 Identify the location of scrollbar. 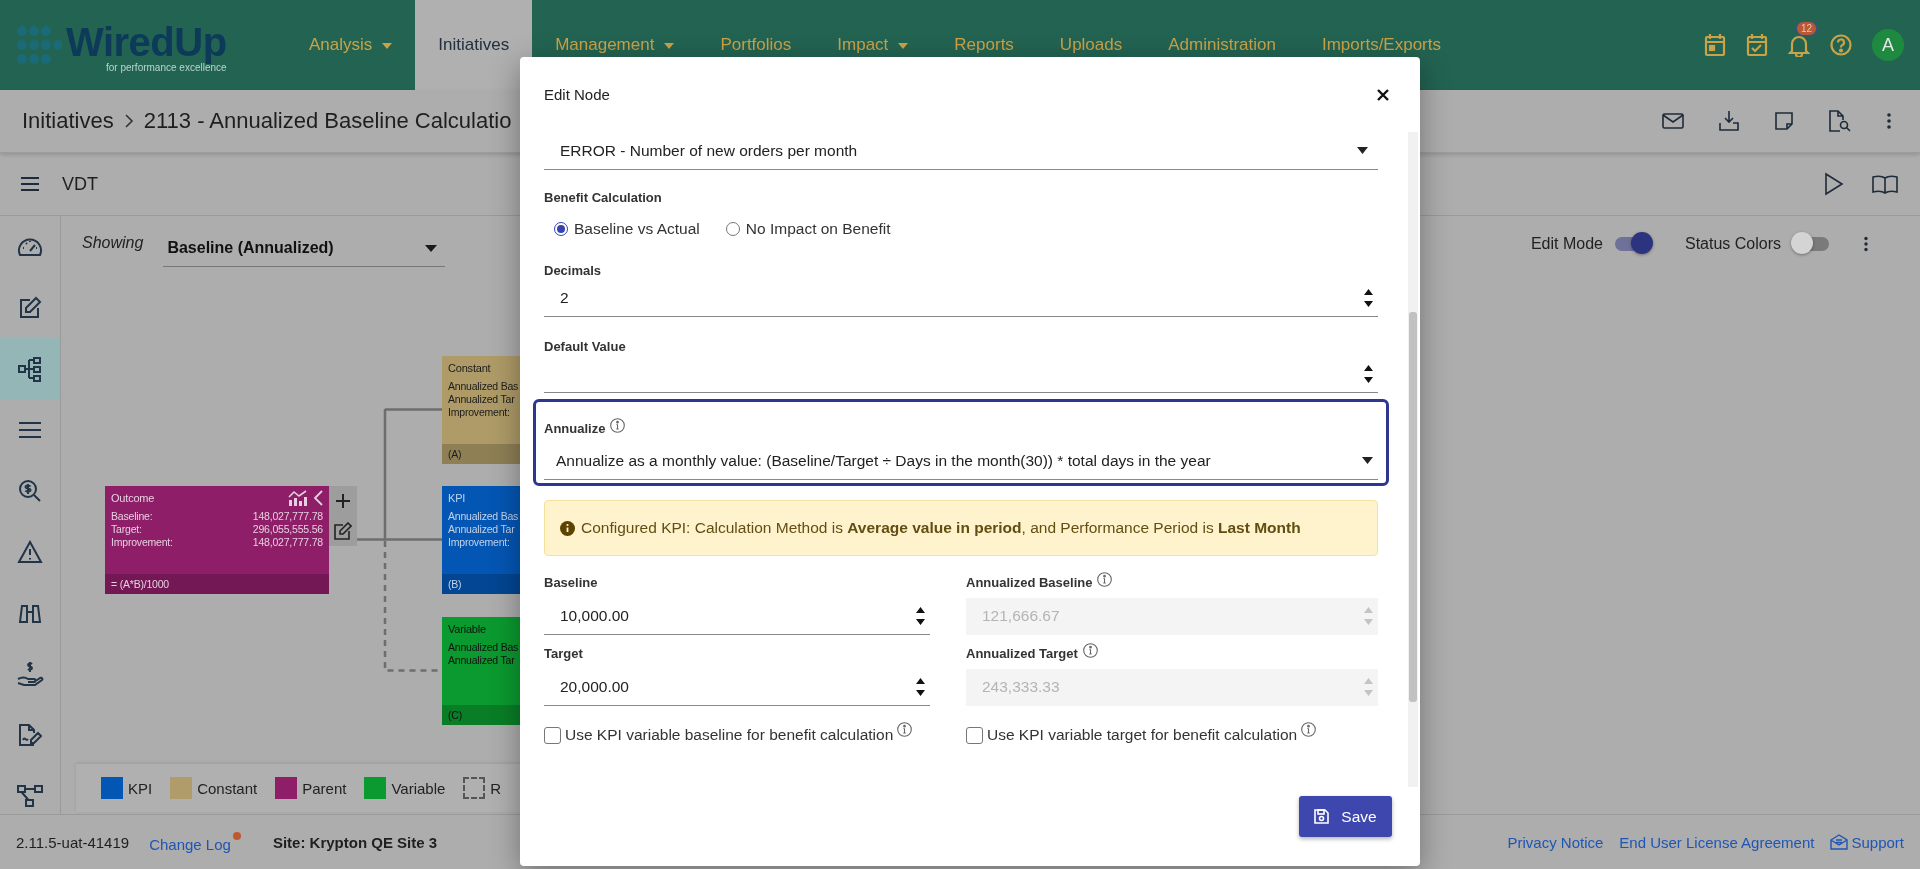
(1413, 459).